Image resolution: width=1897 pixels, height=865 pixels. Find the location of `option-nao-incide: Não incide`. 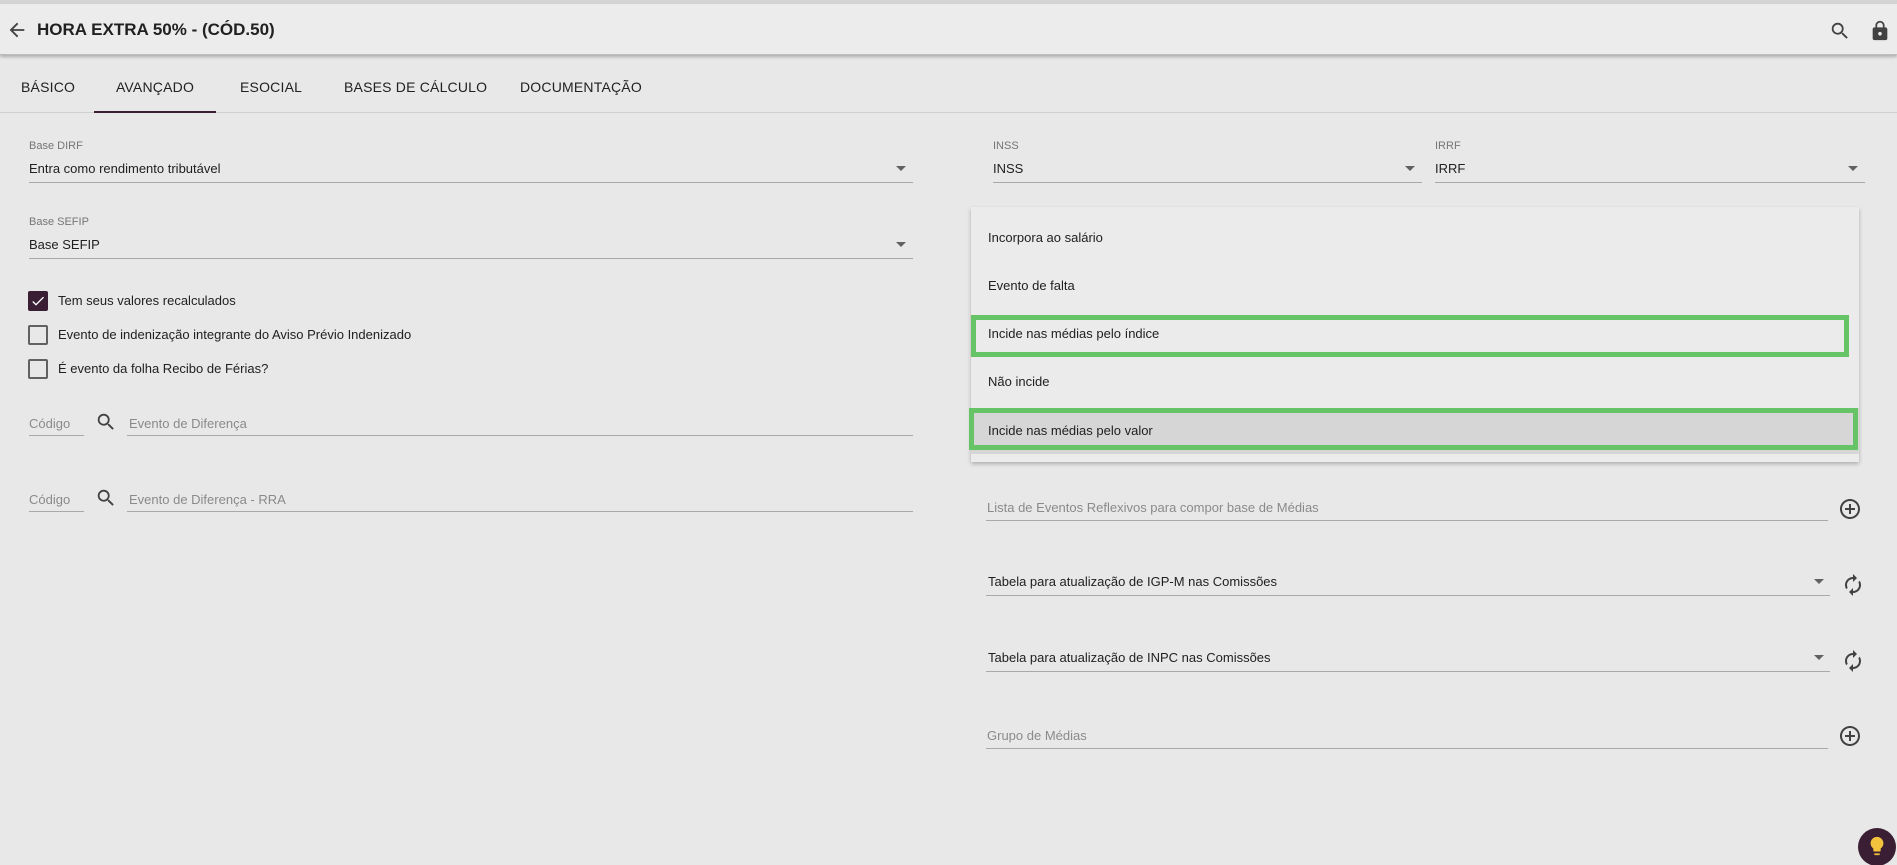

option-nao-incide: Não incide is located at coordinates (1415, 382).